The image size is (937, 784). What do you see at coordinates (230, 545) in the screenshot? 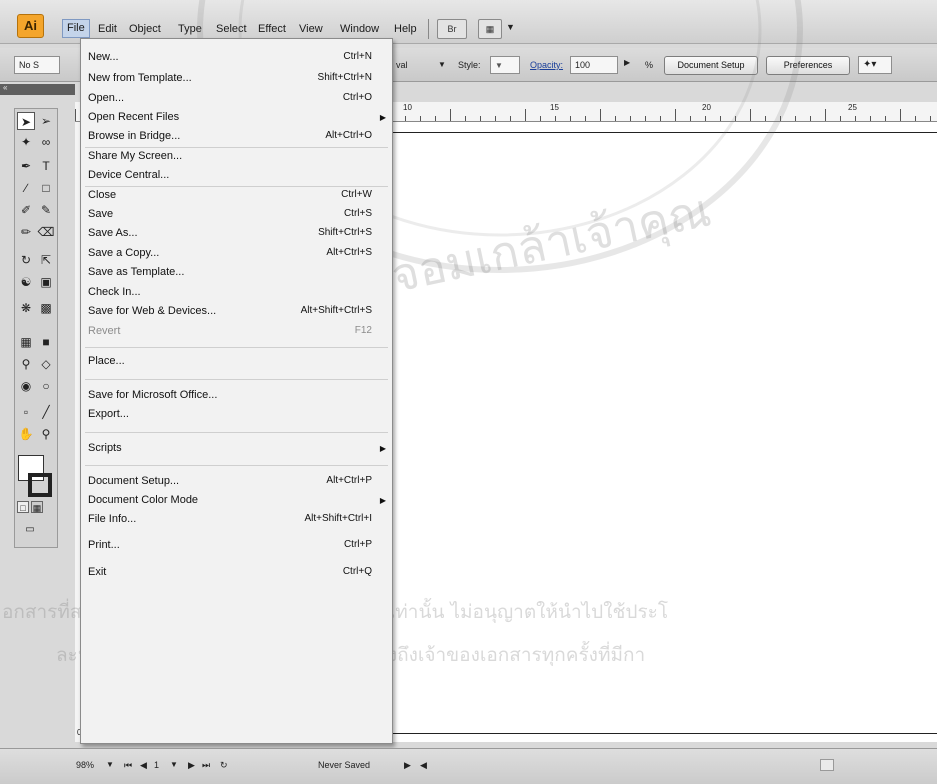
I see `file-menu-item: Print... Ctrl+P` at bounding box center [230, 545].